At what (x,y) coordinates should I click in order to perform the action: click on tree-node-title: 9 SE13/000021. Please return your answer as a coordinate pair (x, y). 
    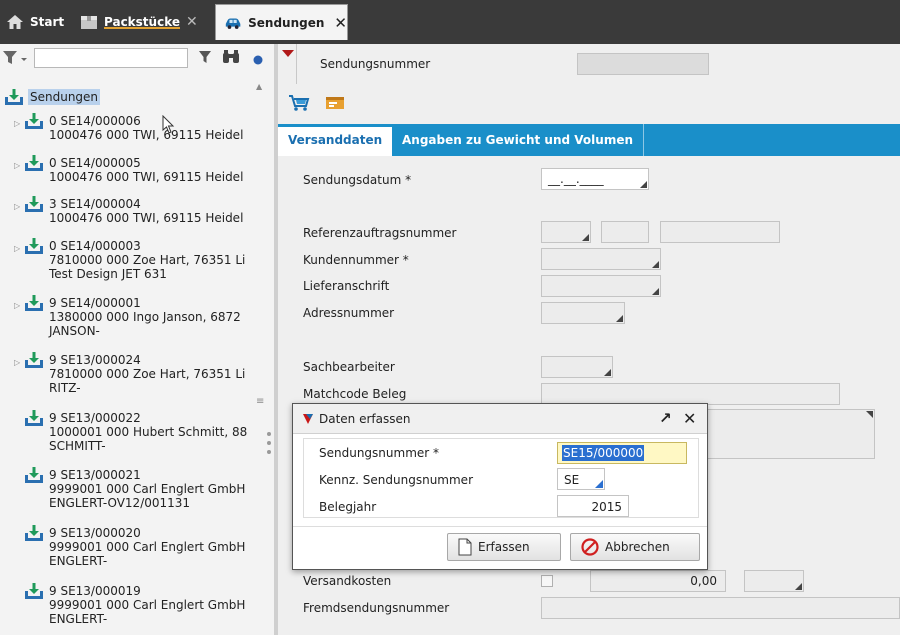
    Looking at the image, I should click on (95, 475).